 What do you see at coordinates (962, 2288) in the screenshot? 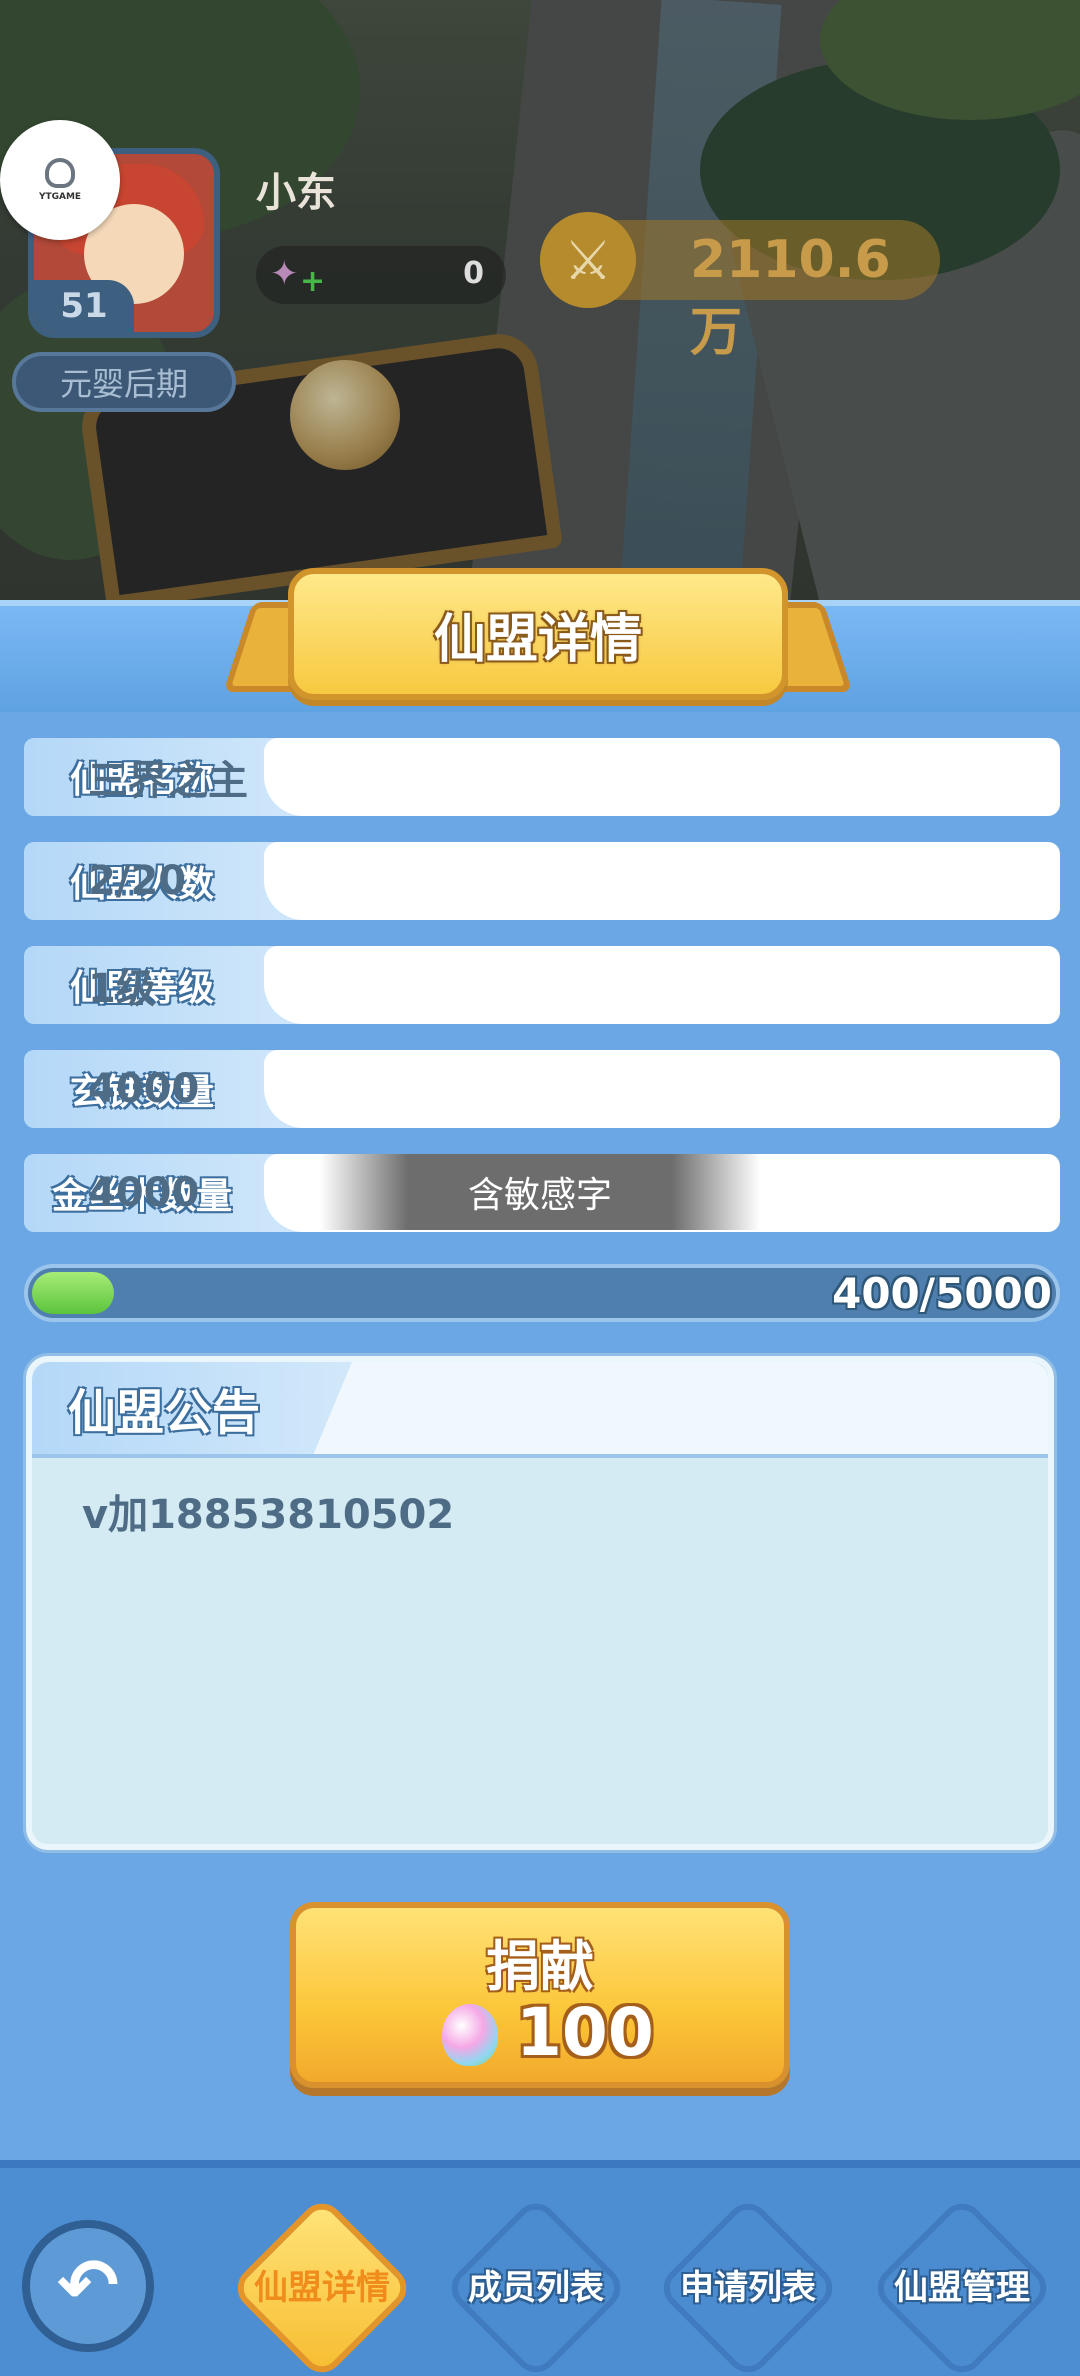
I see `tab-label: 仙盟管理` at bounding box center [962, 2288].